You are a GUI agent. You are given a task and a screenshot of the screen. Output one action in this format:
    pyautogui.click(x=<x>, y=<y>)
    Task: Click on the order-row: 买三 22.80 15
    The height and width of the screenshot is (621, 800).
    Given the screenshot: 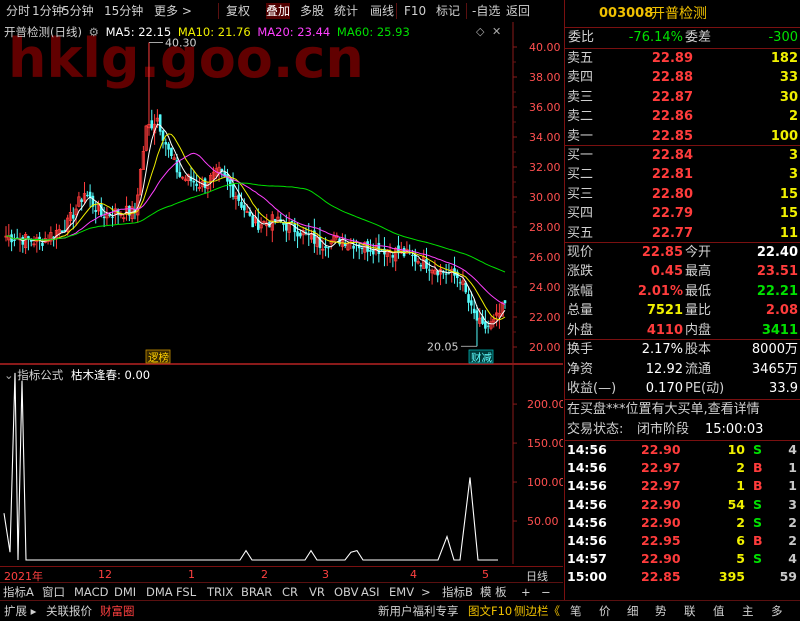 What is the action you would take?
    pyautogui.click(x=682, y=195)
    